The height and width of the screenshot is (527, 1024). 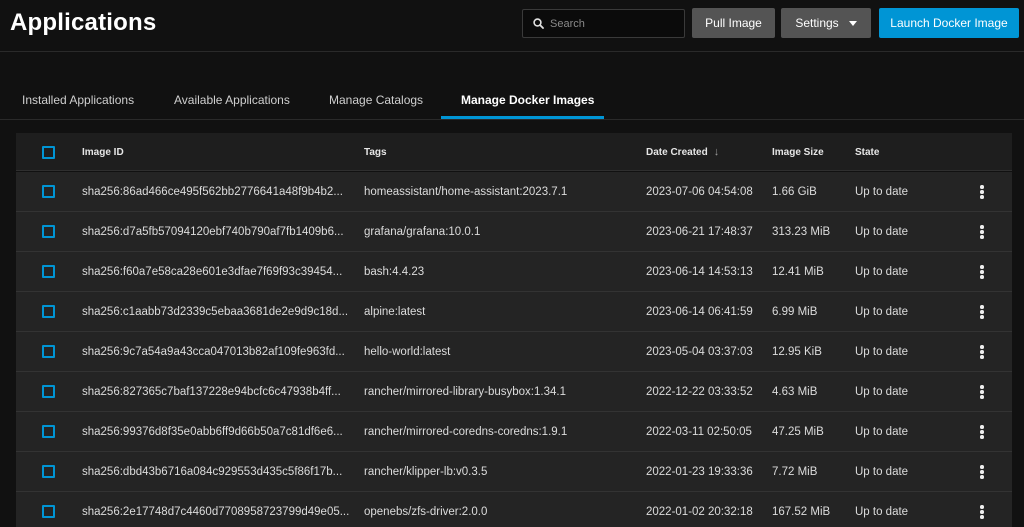 What do you see at coordinates (538, 23) in the screenshot?
I see `search-icon` at bounding box center [538, 23].